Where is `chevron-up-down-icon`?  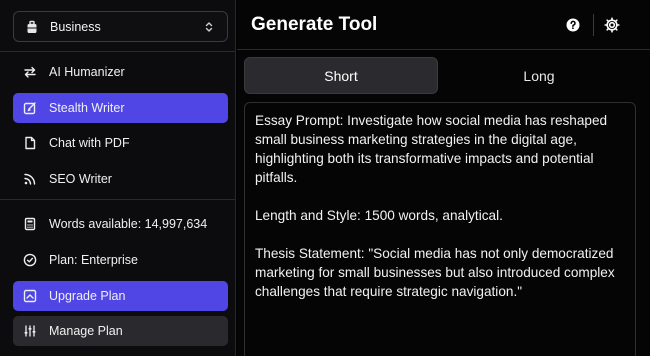 chevron-up-down-icon is located at coordinates (209, 27).